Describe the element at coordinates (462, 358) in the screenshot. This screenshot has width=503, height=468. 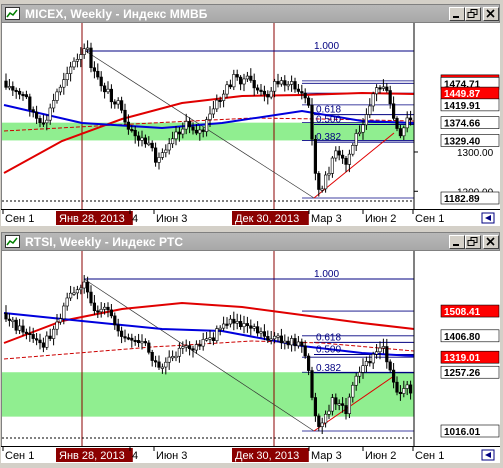
I see `price-label: 1319.01` at that location.